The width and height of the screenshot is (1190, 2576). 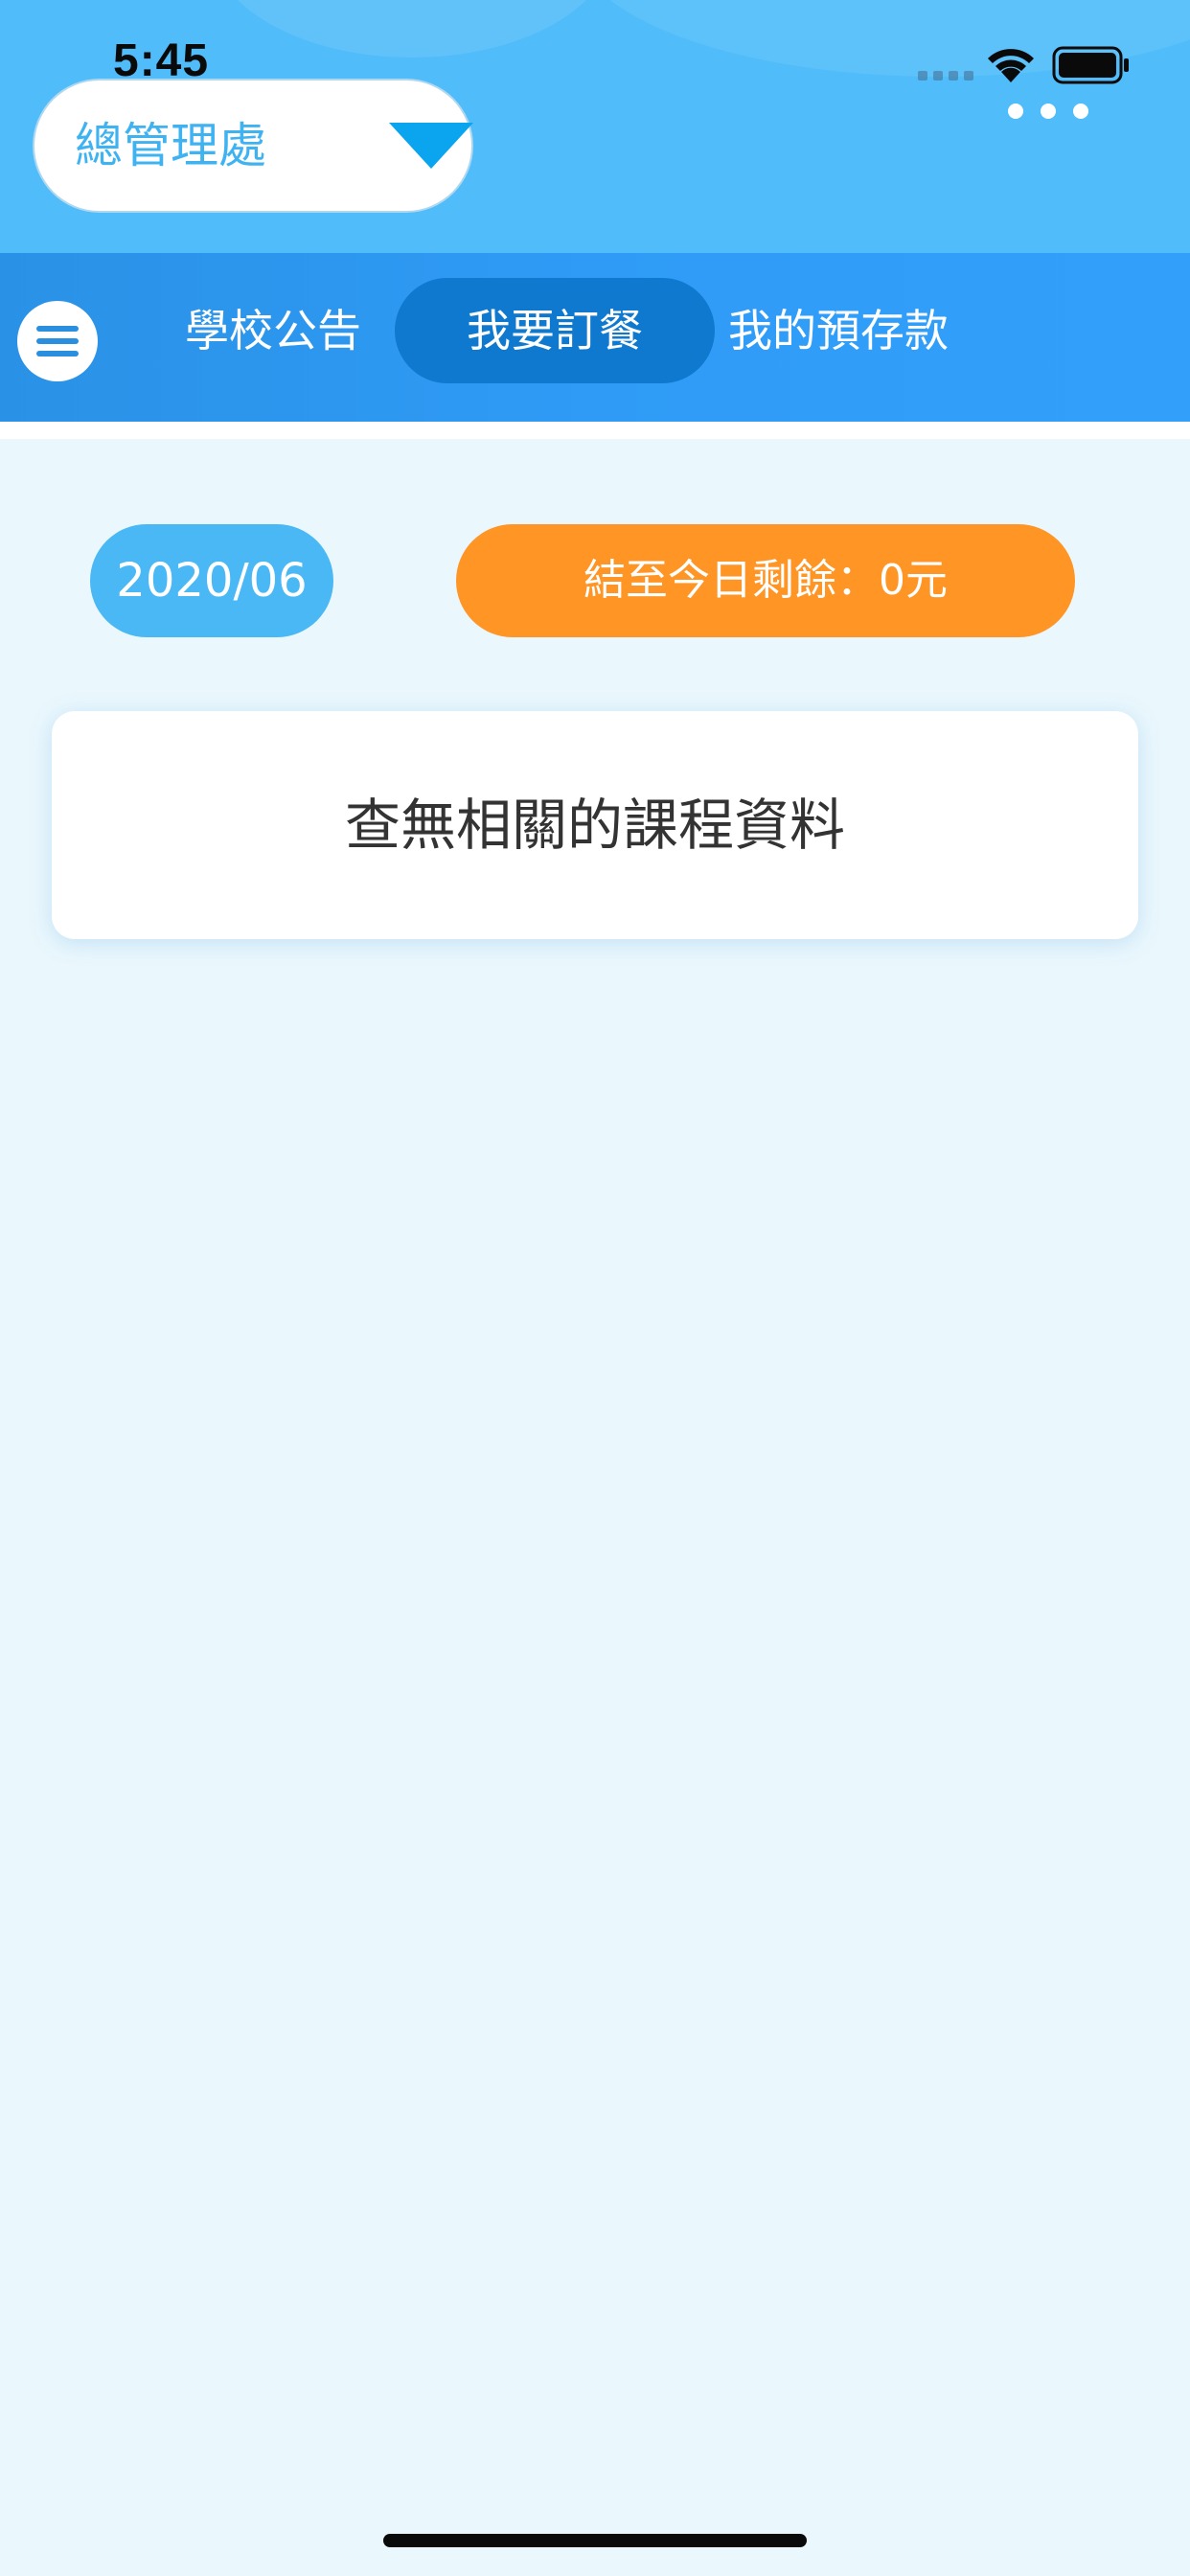 I want to click on battery-icon, so click(x=1091, y=65).